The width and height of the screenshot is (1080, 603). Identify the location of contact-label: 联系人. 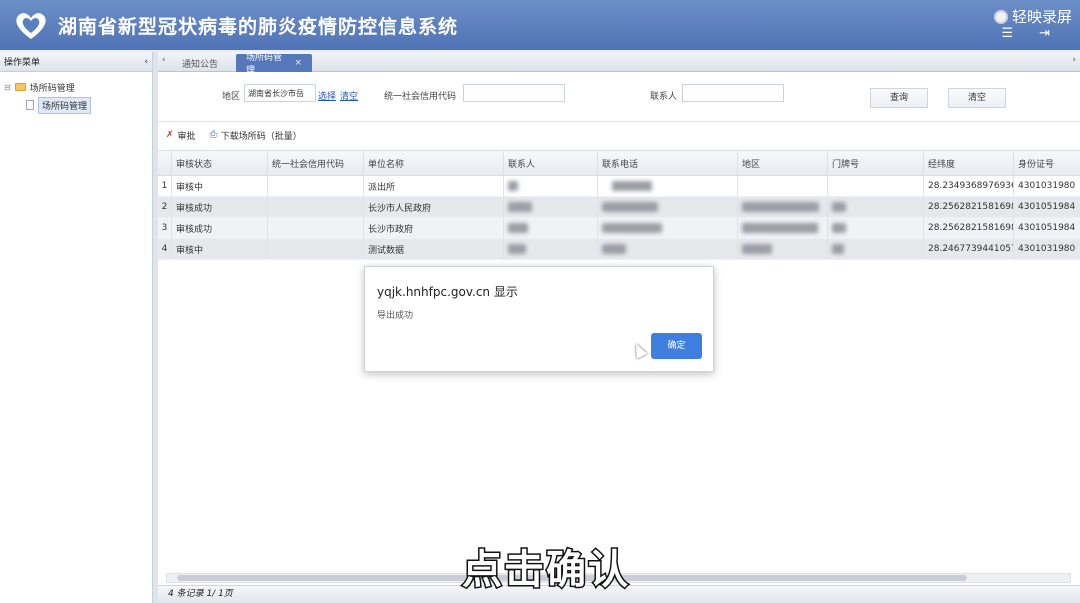
(664, 97).